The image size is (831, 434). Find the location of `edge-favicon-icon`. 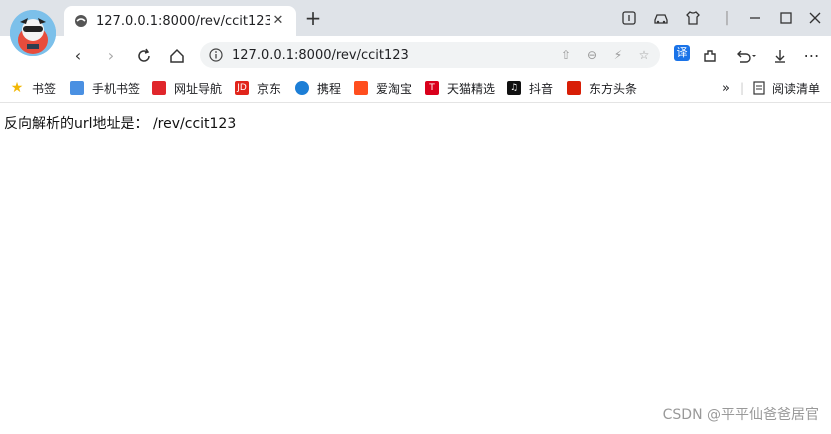

edge-favicon-icon is located at coordinates (81, 21).